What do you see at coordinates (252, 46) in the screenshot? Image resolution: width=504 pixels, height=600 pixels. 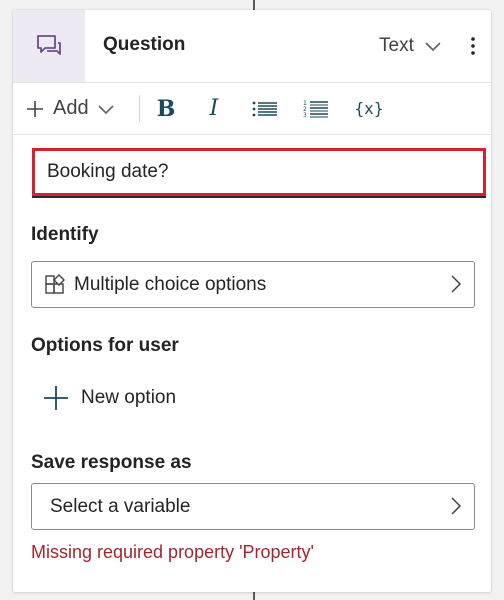 I see `node-header: Question Text` at bounding box center [252, 46].